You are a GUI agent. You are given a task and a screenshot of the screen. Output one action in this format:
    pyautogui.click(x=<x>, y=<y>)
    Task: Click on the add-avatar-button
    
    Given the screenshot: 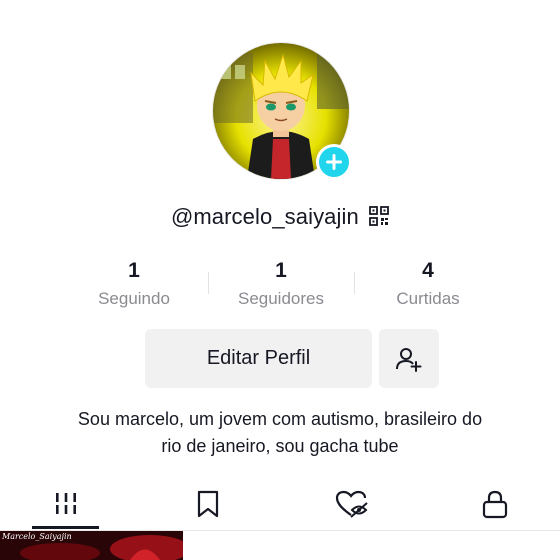 What is the action you would take?
    pyautogui.click(x=334, y=162)
    